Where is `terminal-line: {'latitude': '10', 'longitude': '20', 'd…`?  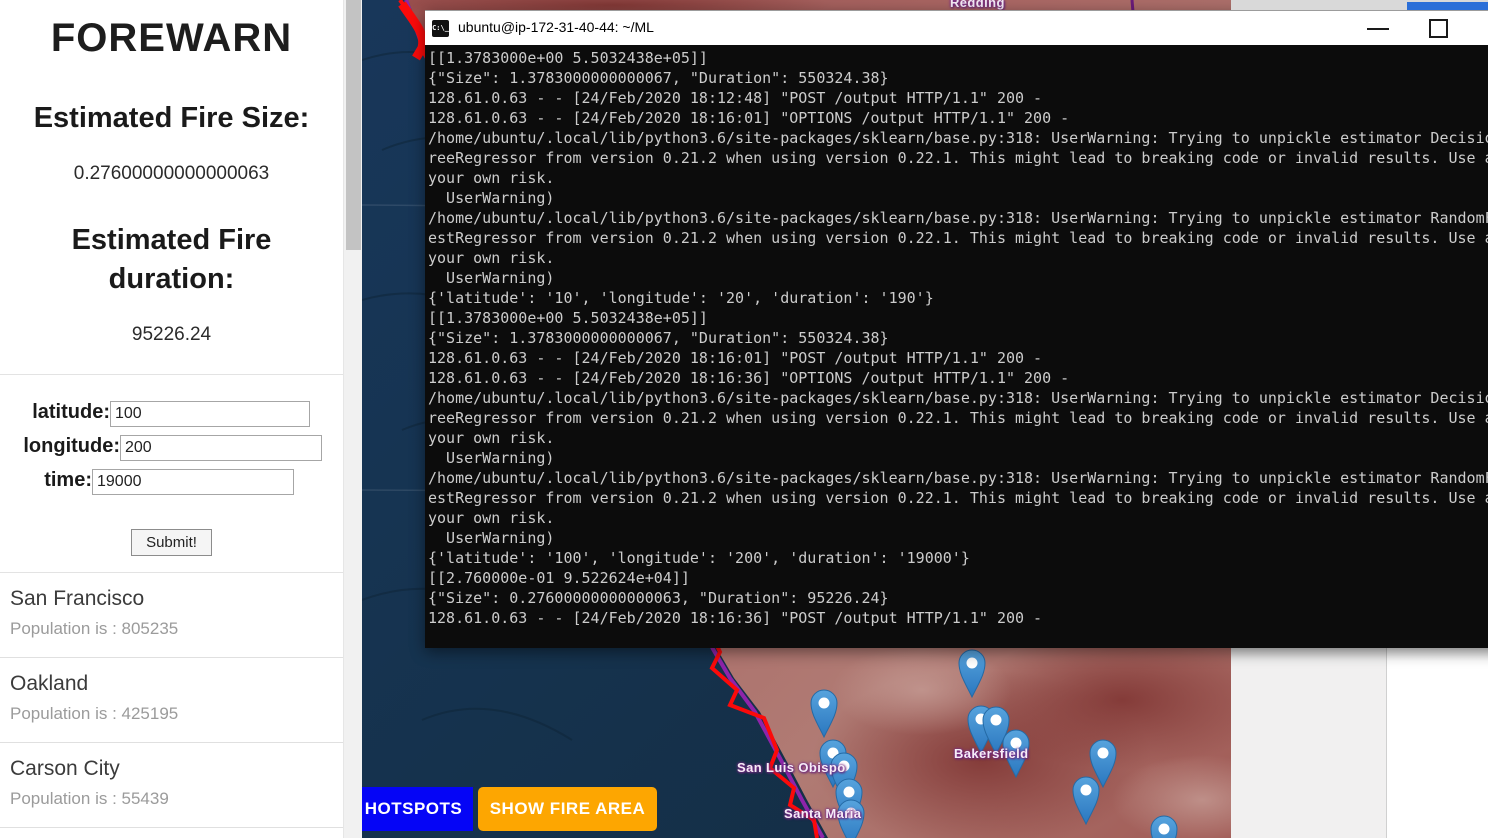
terminal-line: {'latitude': '10', 'longitude': '20', 'd… is located at coordinates (681, 298).